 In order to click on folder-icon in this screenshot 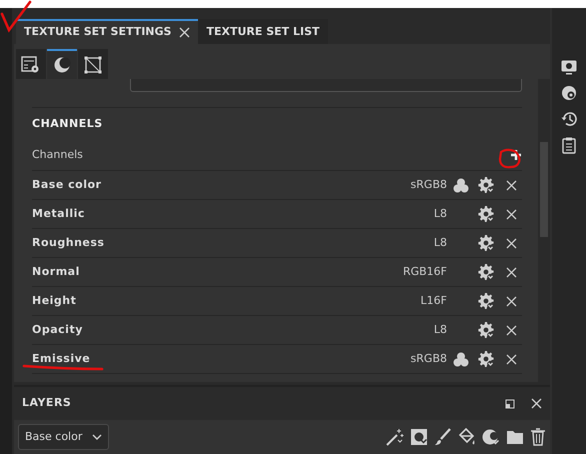, I will do `click(515, 437)`.